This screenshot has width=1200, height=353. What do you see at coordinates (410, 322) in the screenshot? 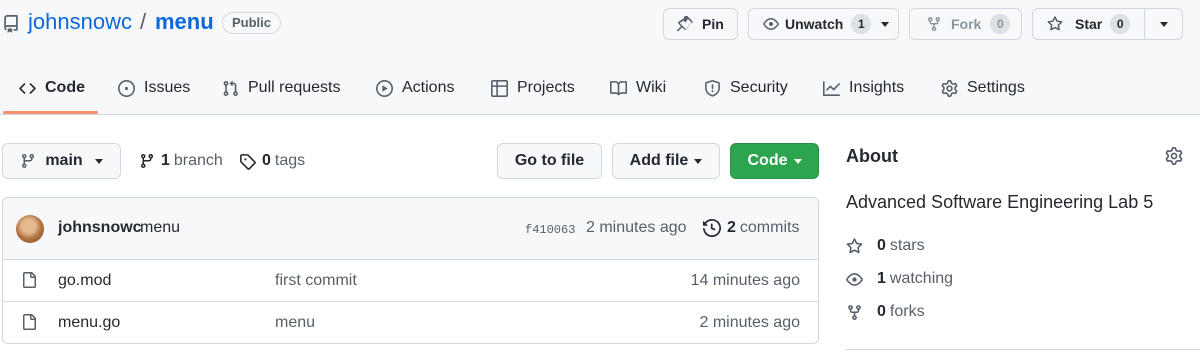
I see `list-item: menu.go menu 2 minutes ago` at bounding box center [410, 322].